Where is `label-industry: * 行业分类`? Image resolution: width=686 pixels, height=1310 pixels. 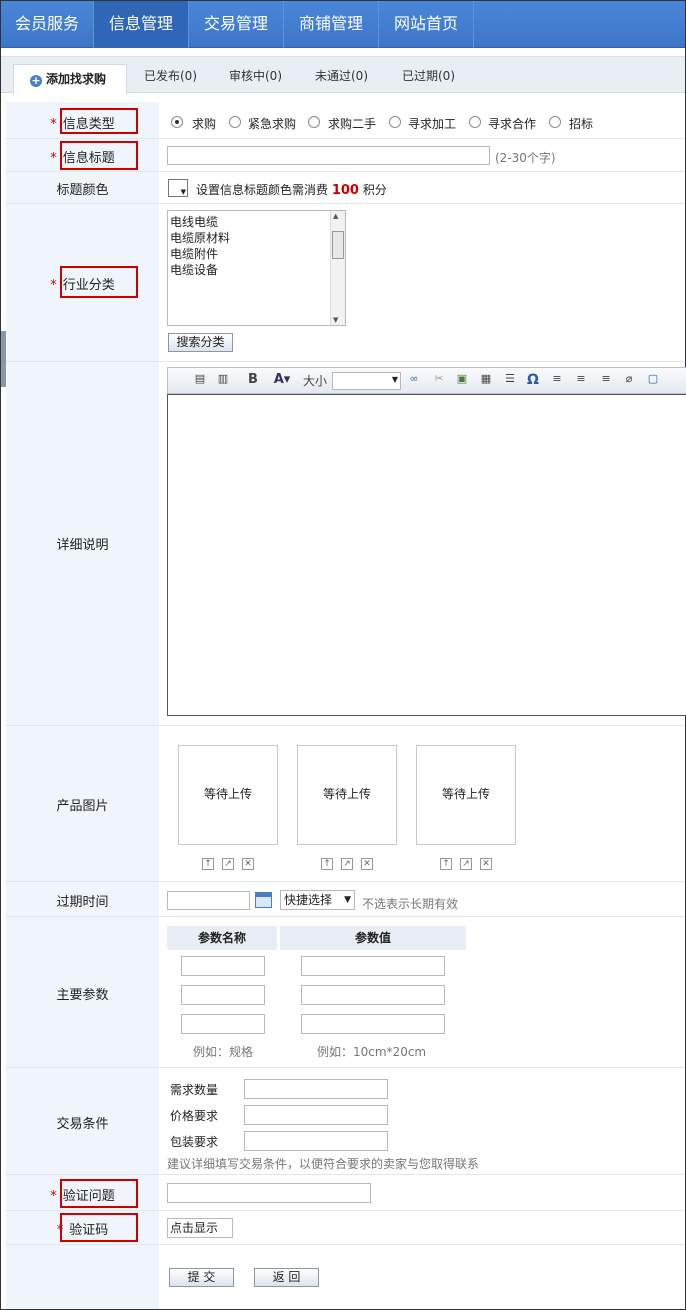 label-industry: * 行业分类 is located at coordinates (82, 285).